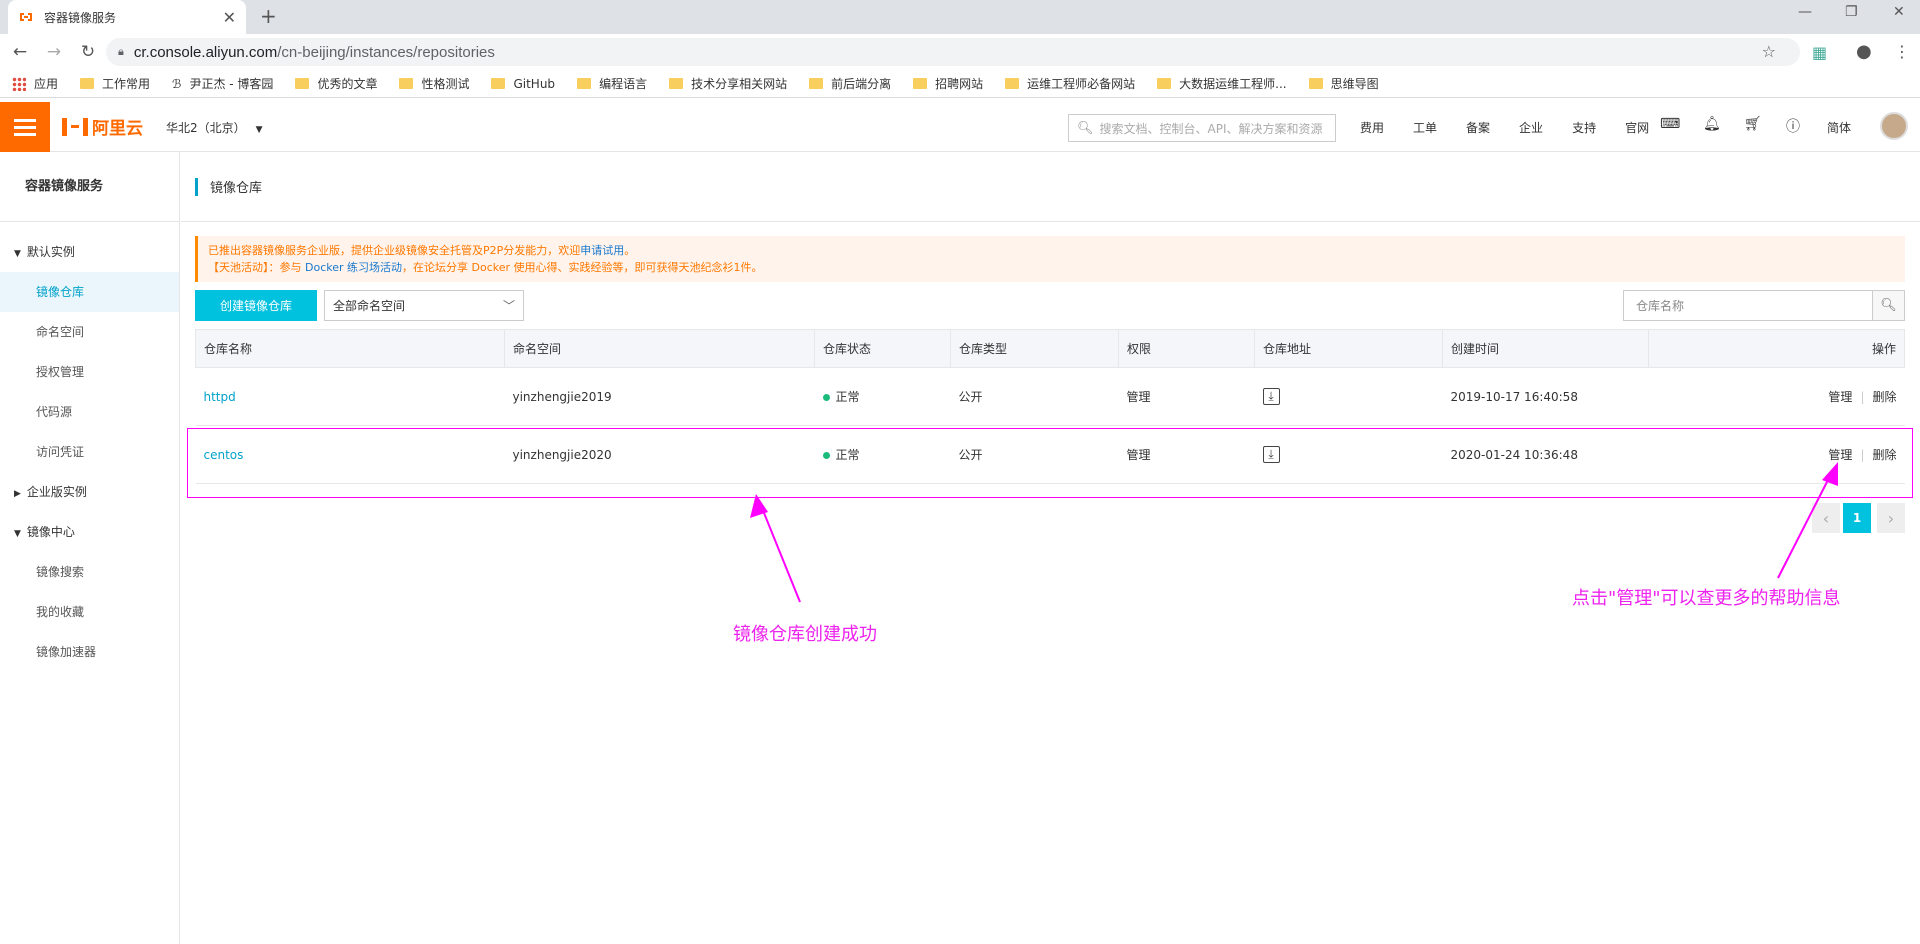  I want to click on sidebar-item-image-search: 镜像搜索, so click(89, 572).